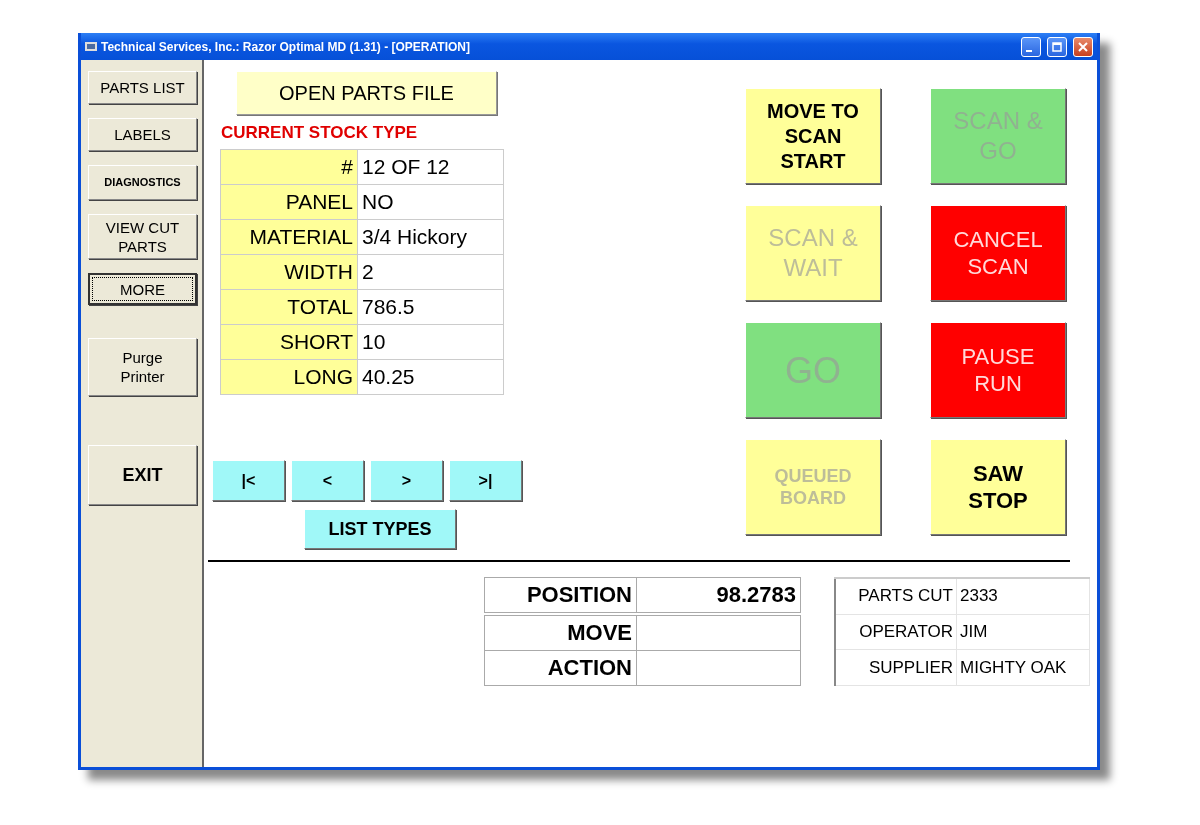  I want to click on sidebar-button: EXIT, so click(142, 475).